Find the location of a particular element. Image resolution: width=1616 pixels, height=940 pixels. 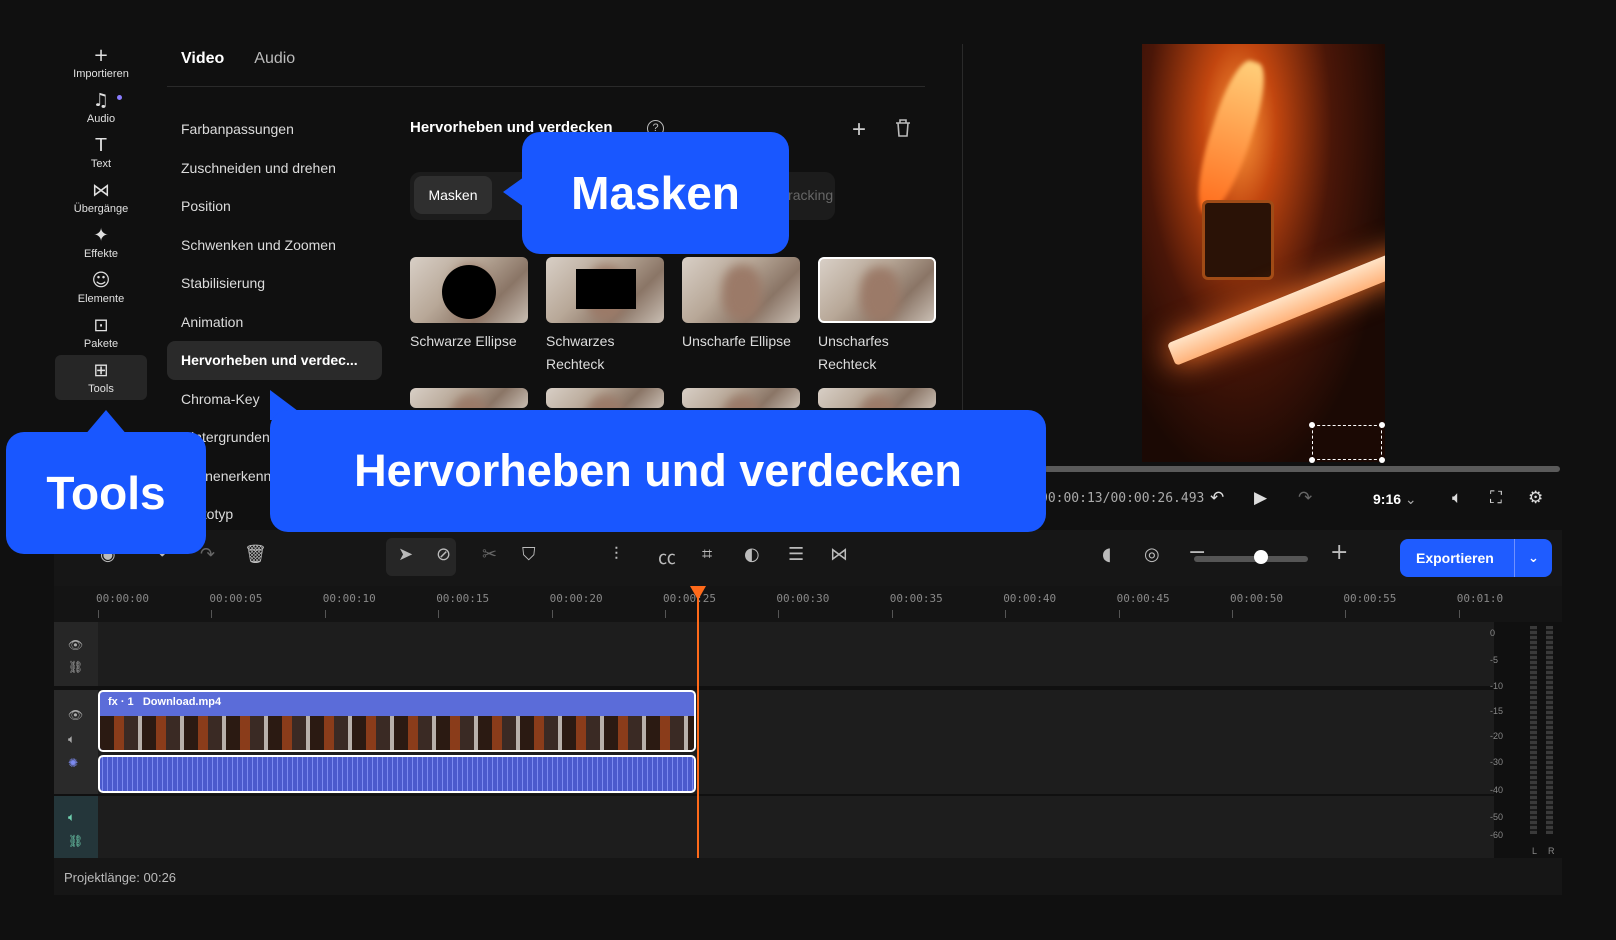

tool-audio: ♫ Audio is located at coordinates (101, 107).